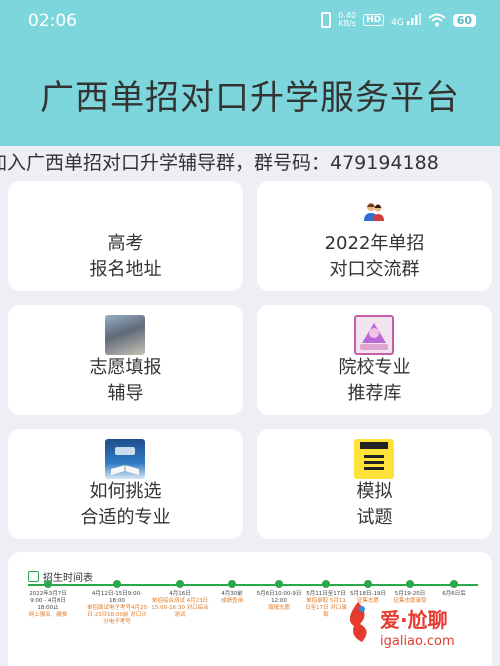 Image resolution: width=500 pixels, height=666 pixels. I want to click on wifi-icon, so click(437, 20).